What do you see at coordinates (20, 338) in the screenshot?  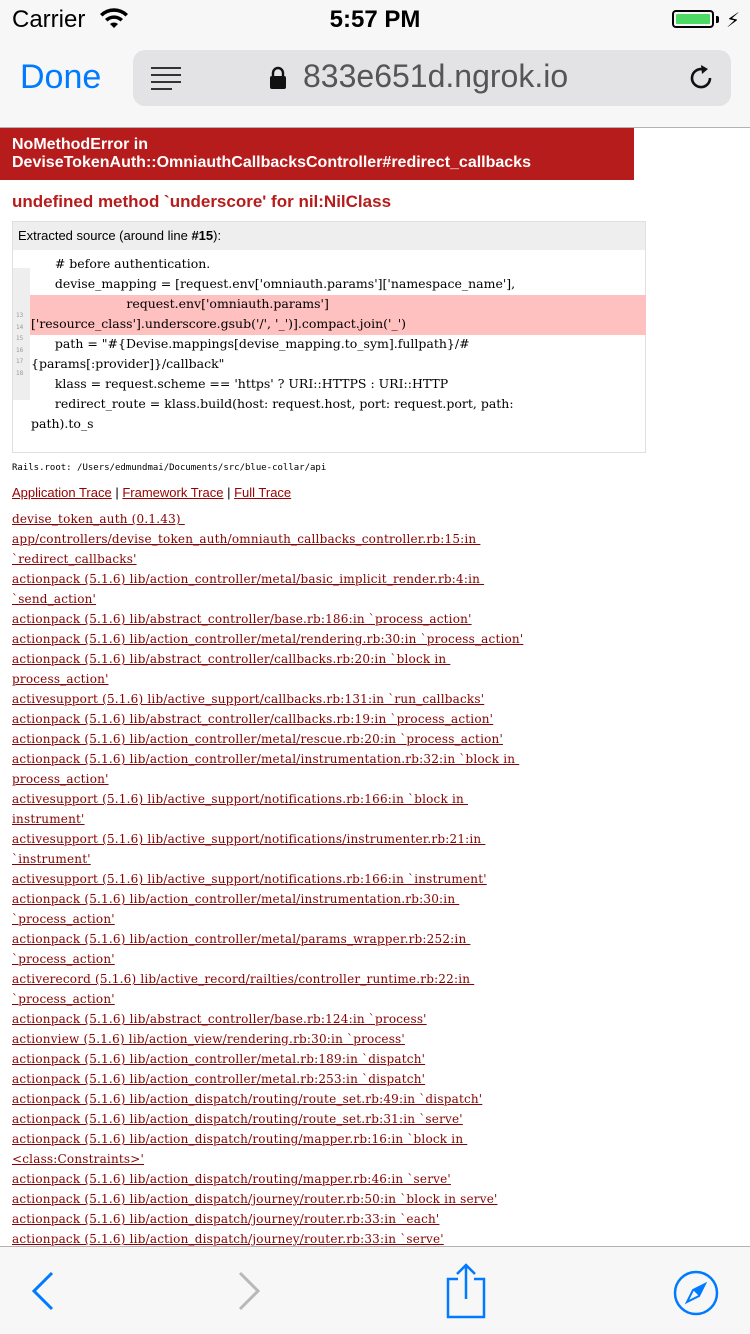 I see `gutter-number: 15` at bounding box center [20, 338].